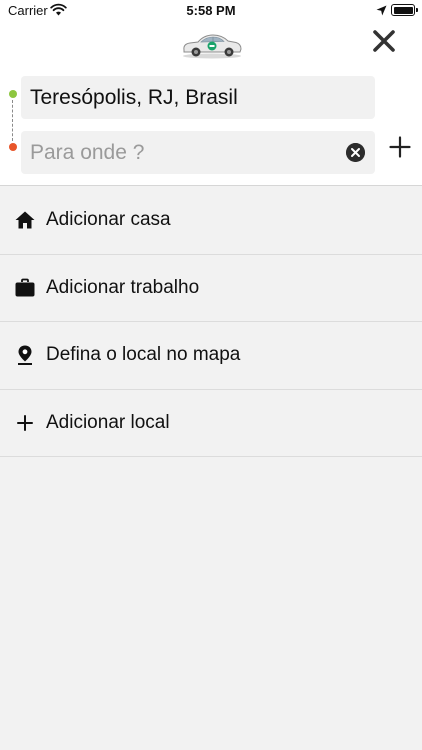 Image resolution: width=422 pixels, height=750 pixels. I want to click on map-pin-icon, so click(25, 355).